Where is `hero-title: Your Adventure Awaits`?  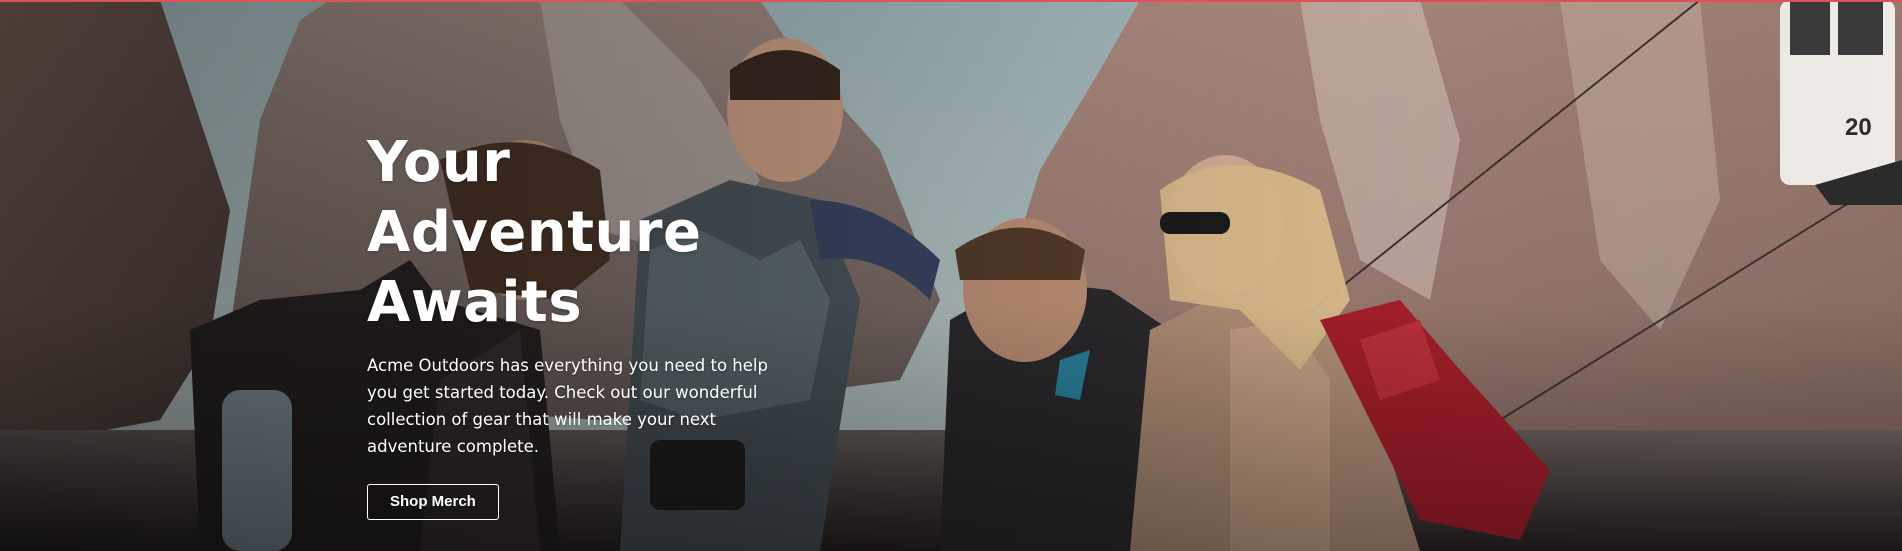
hero-title: Your Adventure Awaits is located at coordinates (602, 233).